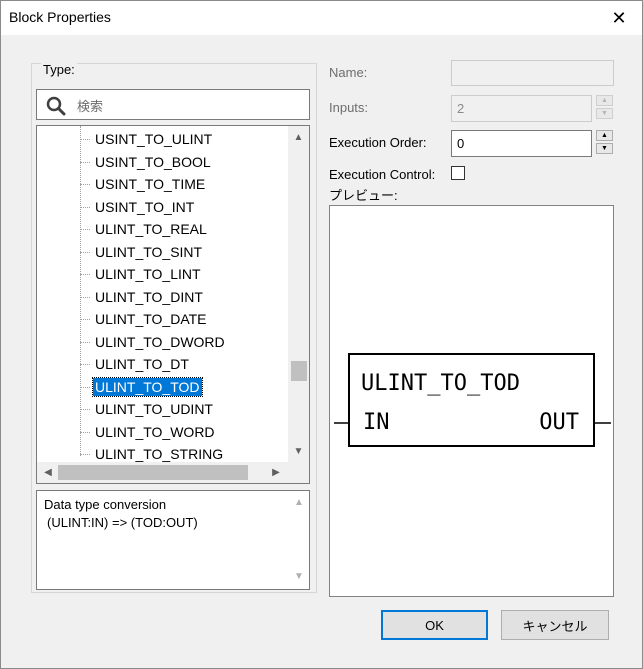 The width and height of the screenshot is (643, 669). What do you see at coordinates (148, 274) in the screenshot?
I see `tree-item-label: ULINT_TO_LINT` at bounding box center [148, 274].